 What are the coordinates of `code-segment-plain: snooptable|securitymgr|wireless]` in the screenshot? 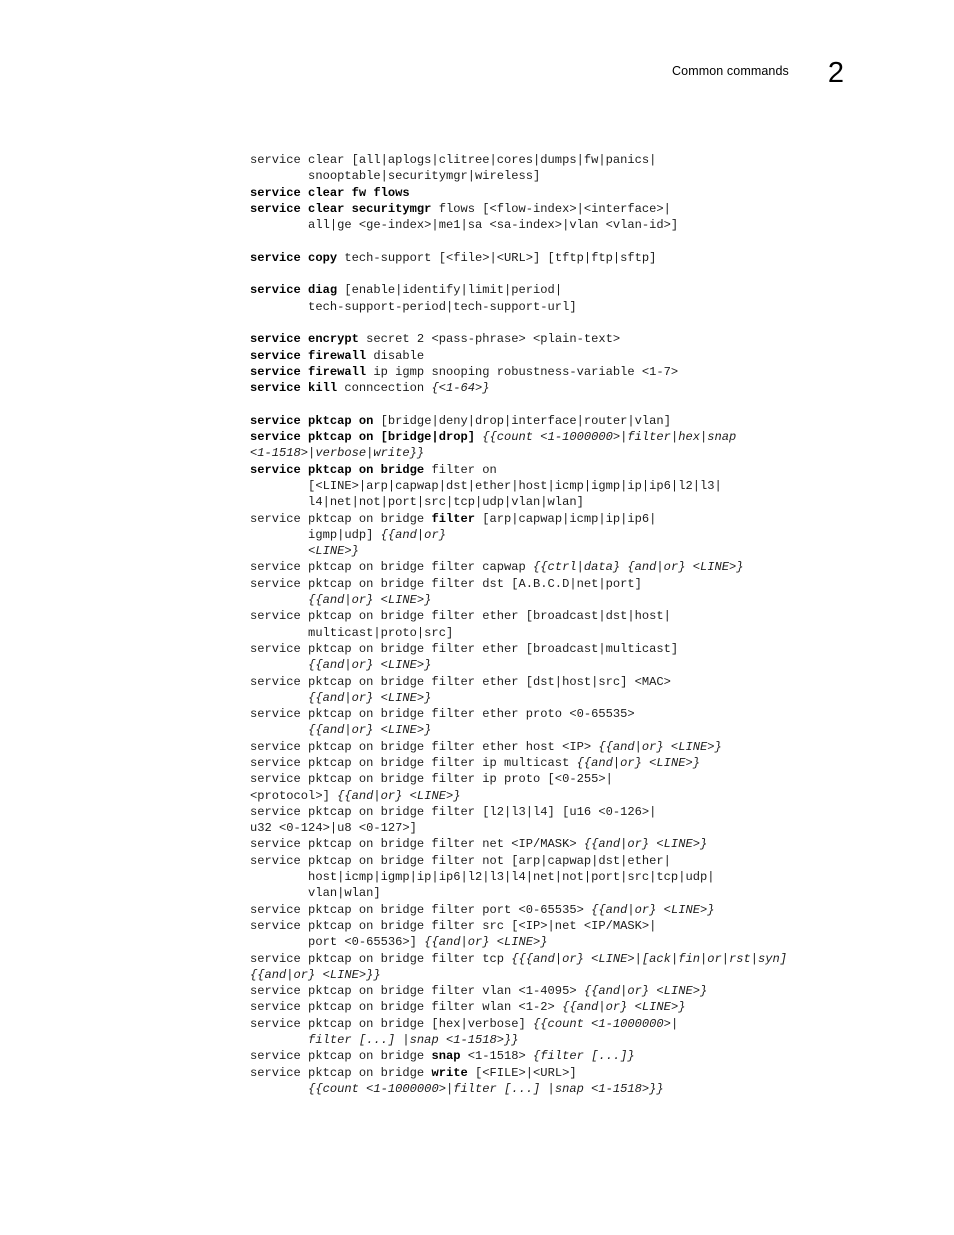 It's located at (395, 176).